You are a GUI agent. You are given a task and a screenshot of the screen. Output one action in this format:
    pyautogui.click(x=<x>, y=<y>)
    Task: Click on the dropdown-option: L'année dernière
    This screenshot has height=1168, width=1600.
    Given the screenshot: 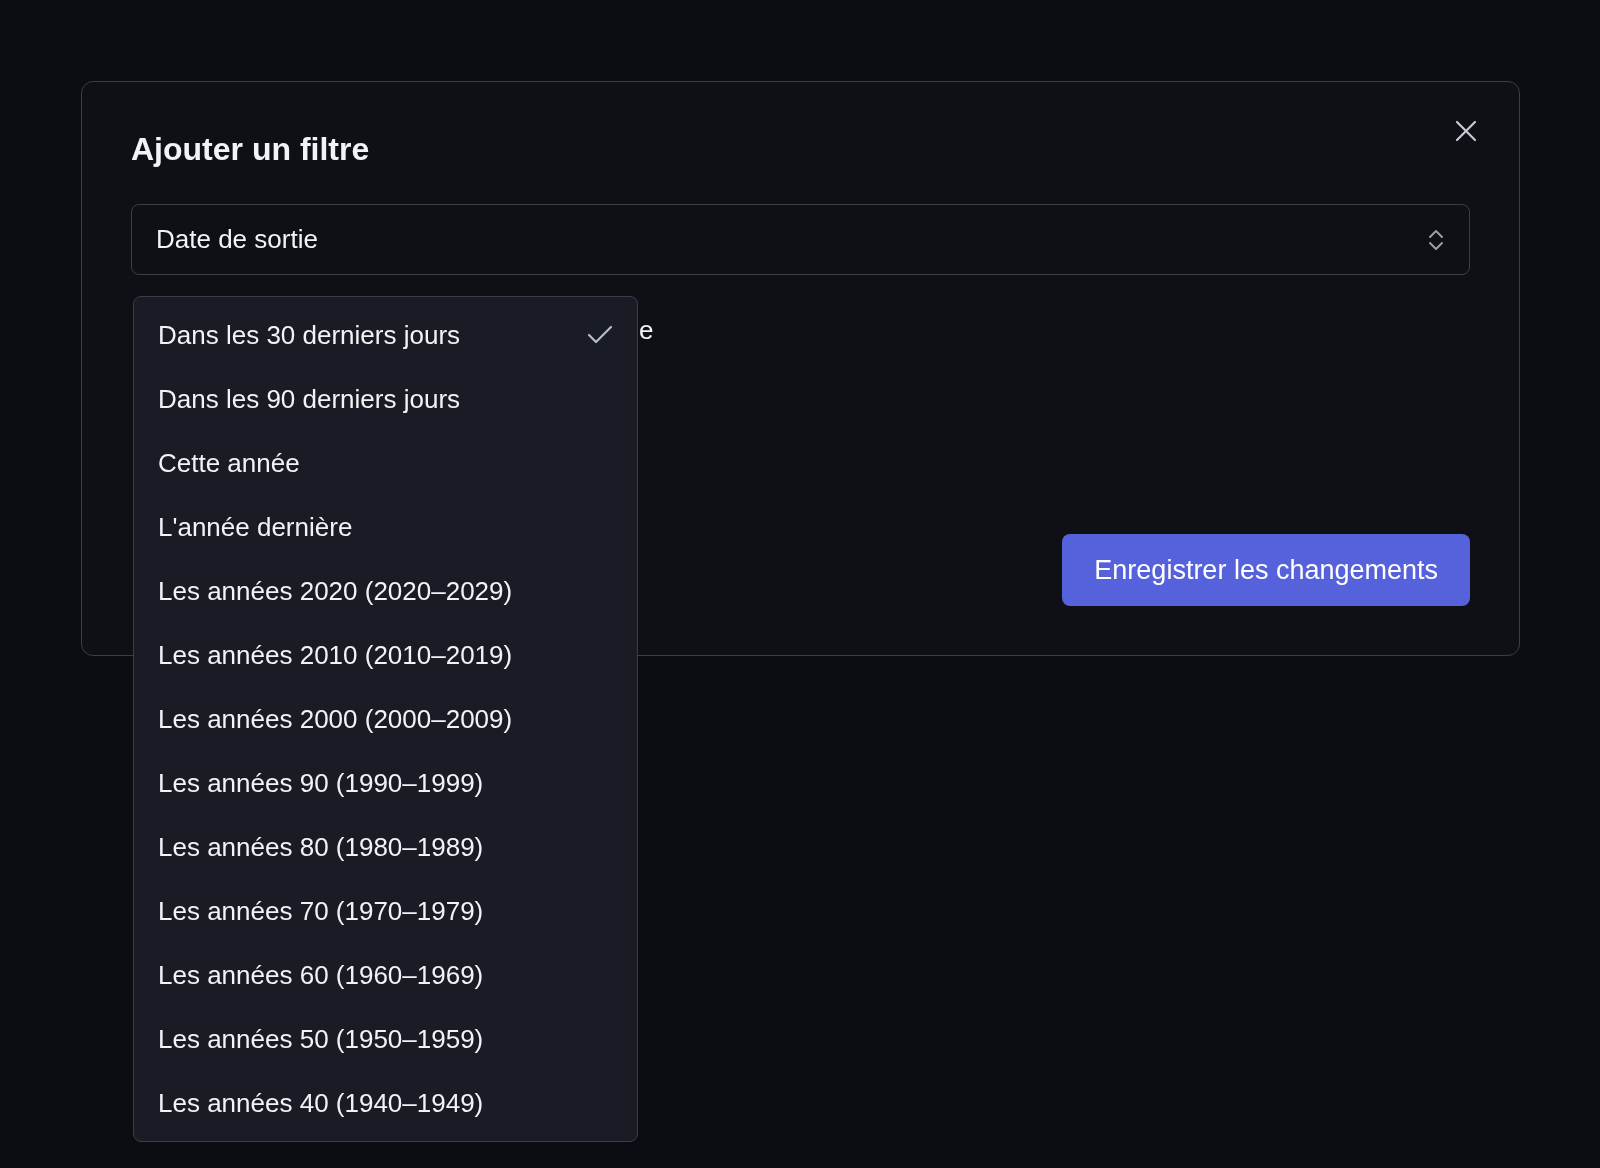 What is the action you would take?
    pyautogui.click(x=385, y=527)
    